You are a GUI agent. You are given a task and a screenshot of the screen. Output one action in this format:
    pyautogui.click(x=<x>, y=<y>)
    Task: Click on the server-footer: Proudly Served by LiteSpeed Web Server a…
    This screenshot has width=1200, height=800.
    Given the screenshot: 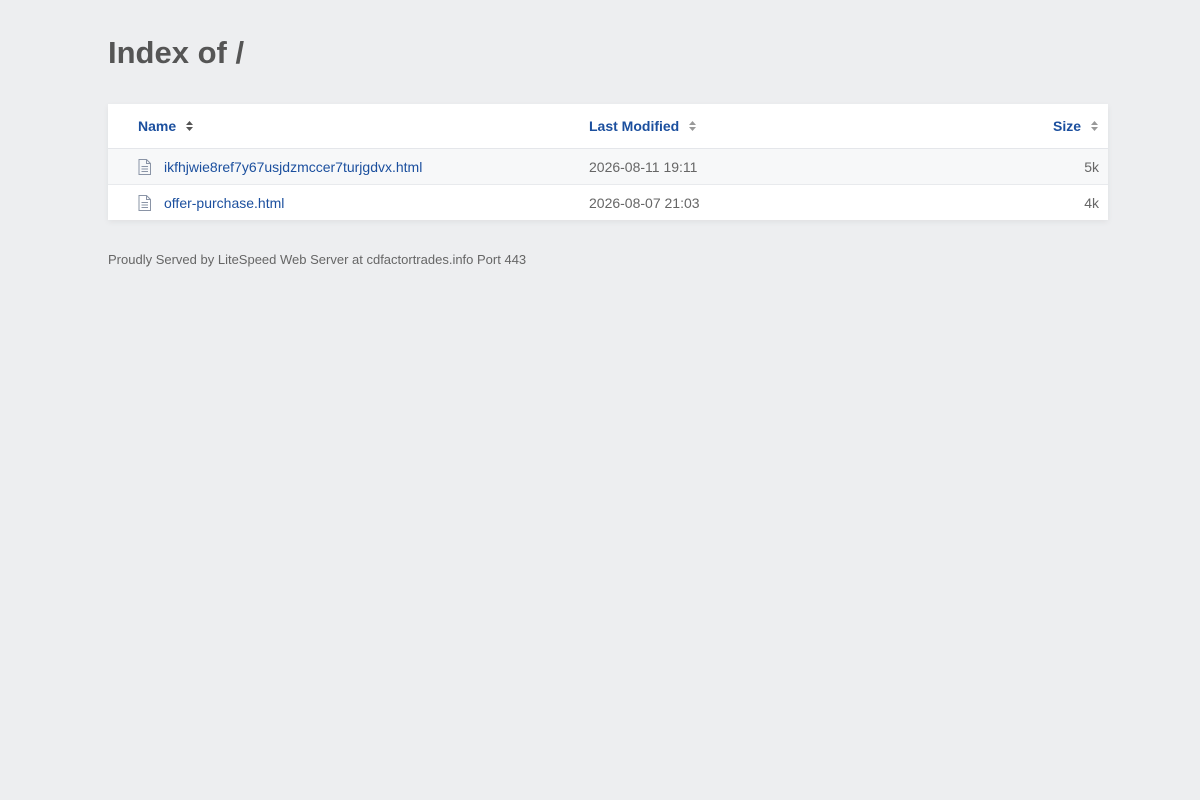 What is the action you would take?
    pyautogui.click(x=317, y=259)
    